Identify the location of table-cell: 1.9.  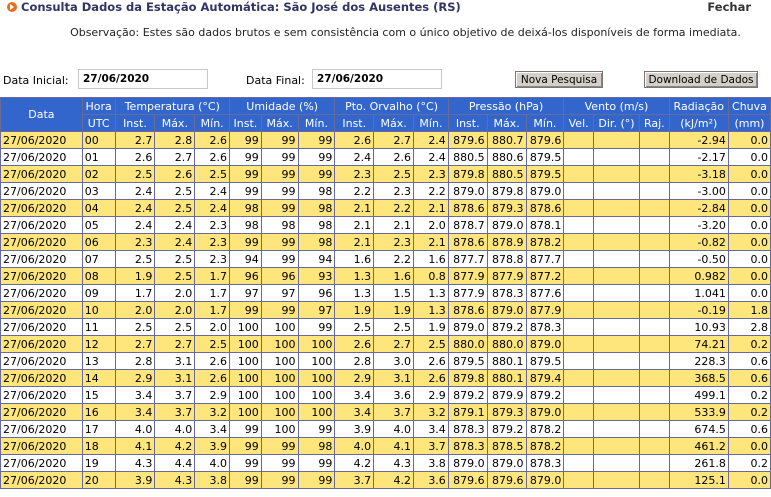
(354, 310).